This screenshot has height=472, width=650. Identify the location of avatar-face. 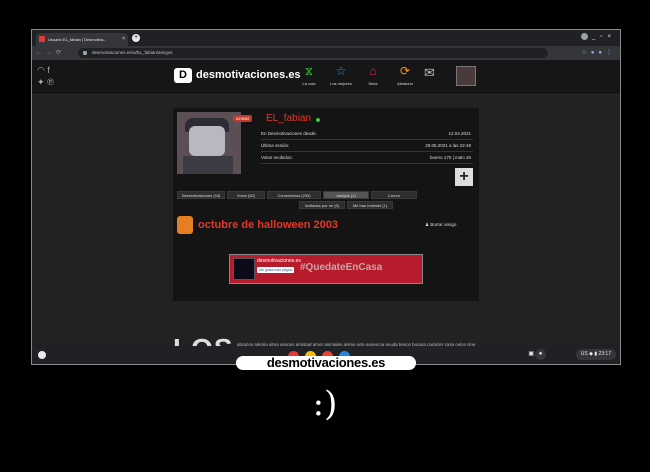
(207, 141).